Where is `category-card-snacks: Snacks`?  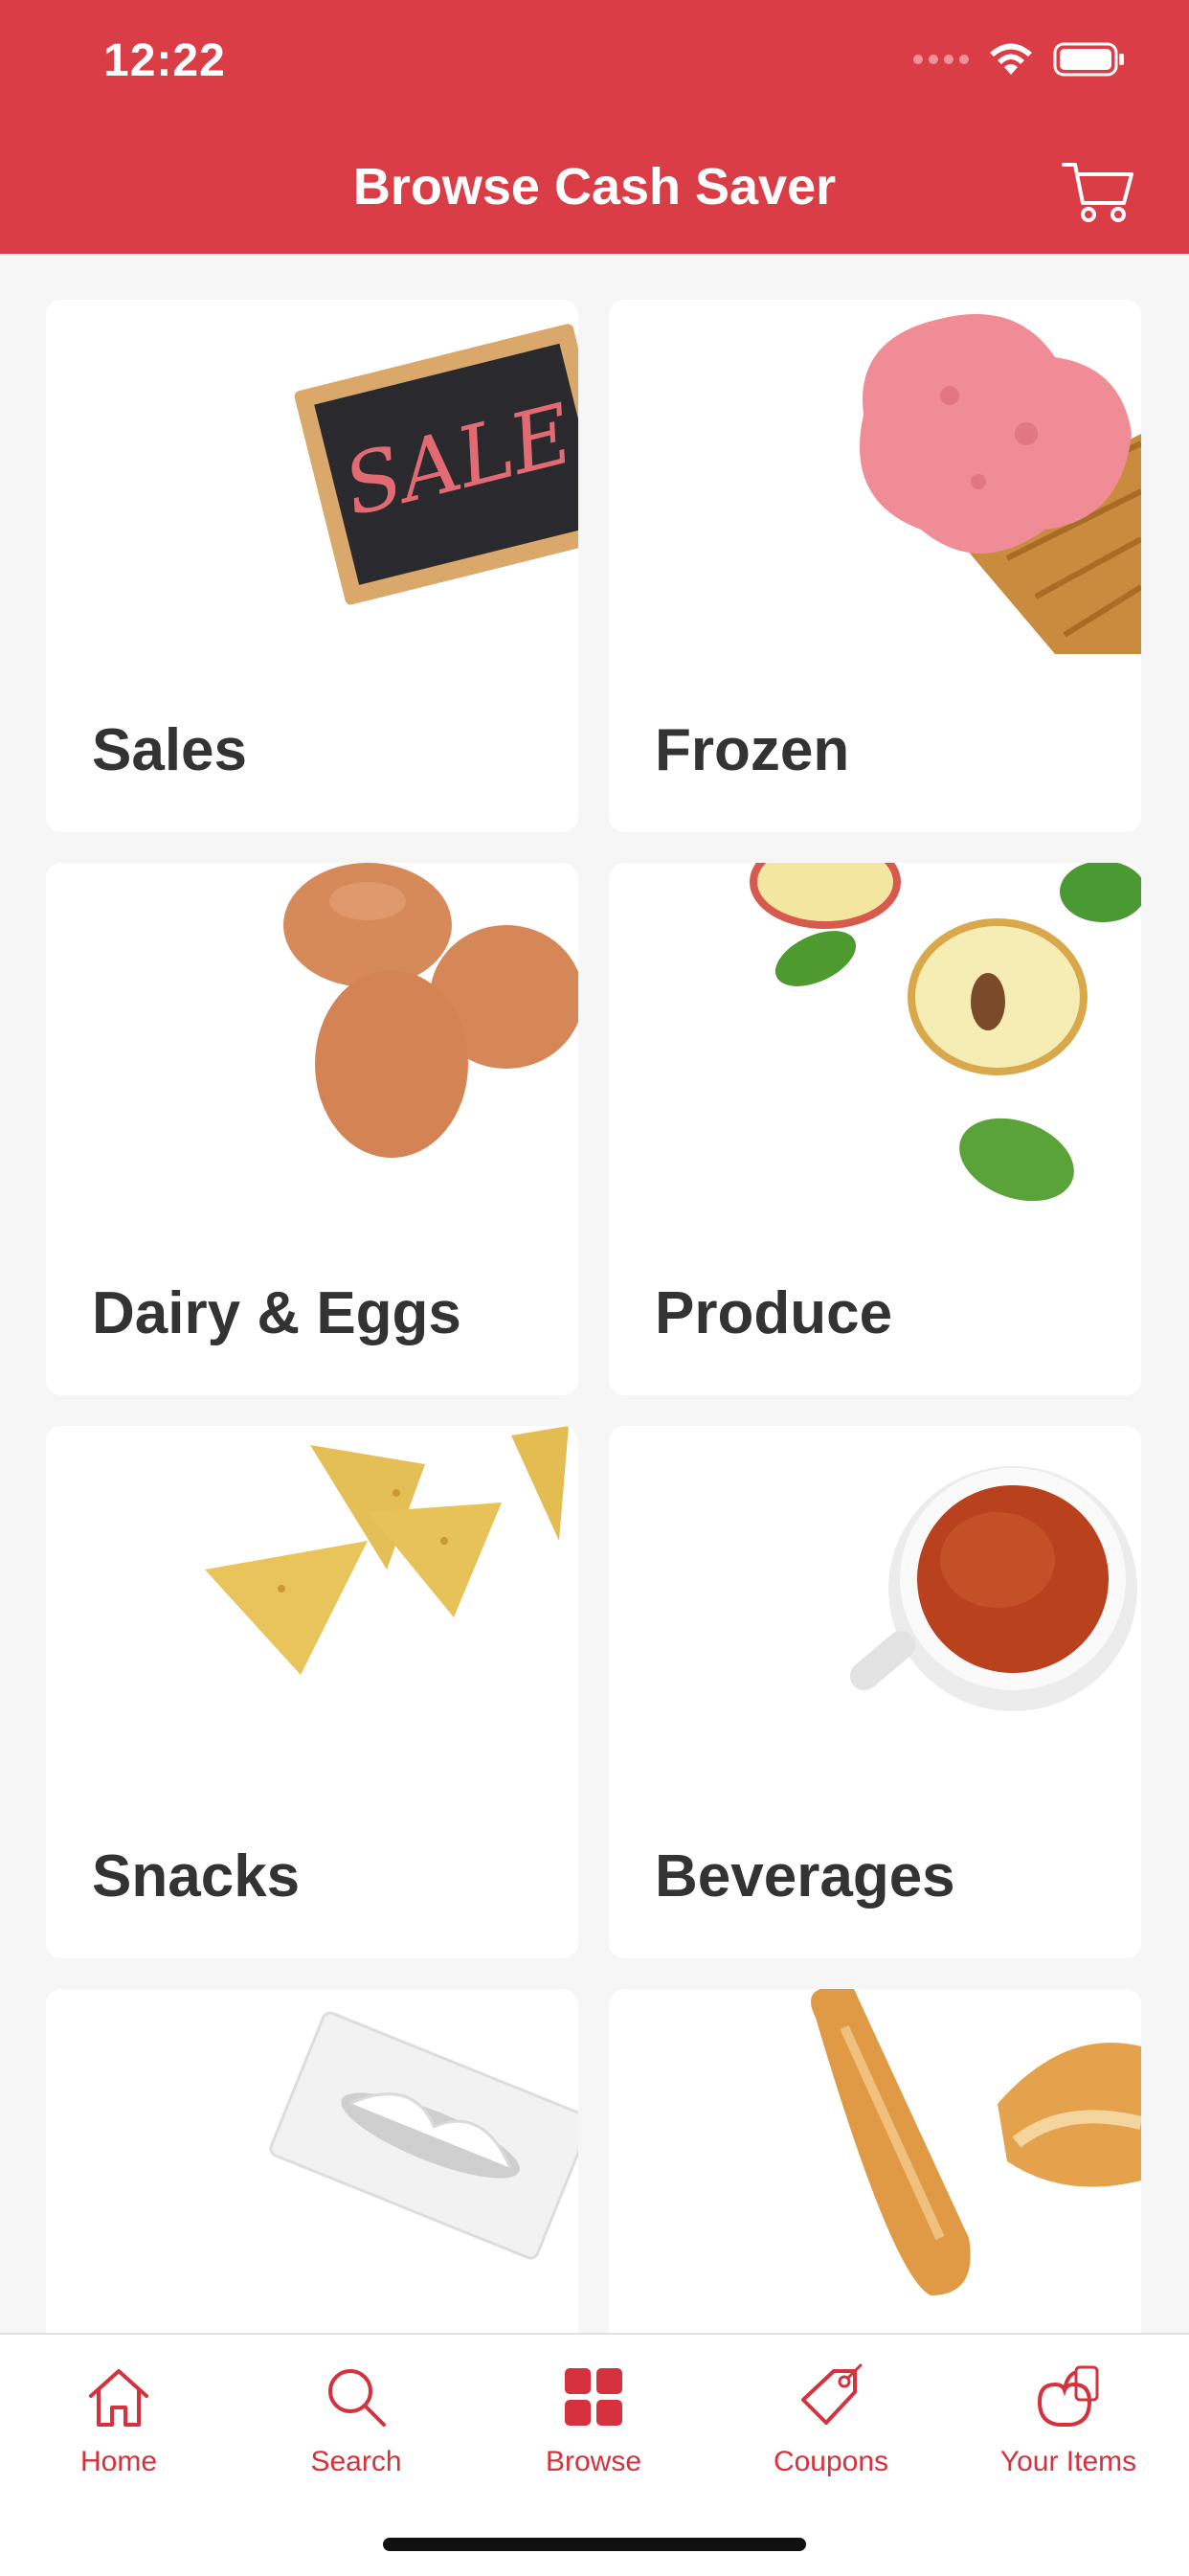 category-card-snacks: Snacks is located at coordinates (312, 1692).